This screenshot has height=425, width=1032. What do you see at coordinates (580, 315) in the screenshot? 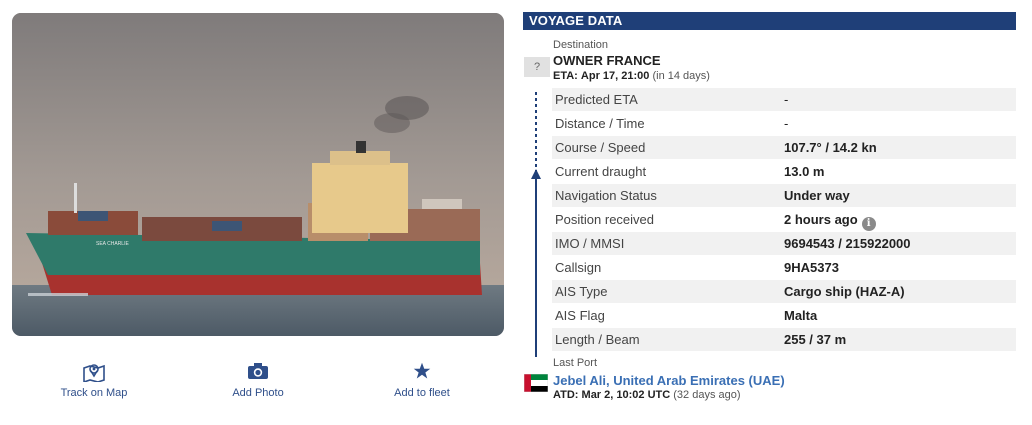
I see `row-label: AIS Flag` at bounding box center [580, 315].